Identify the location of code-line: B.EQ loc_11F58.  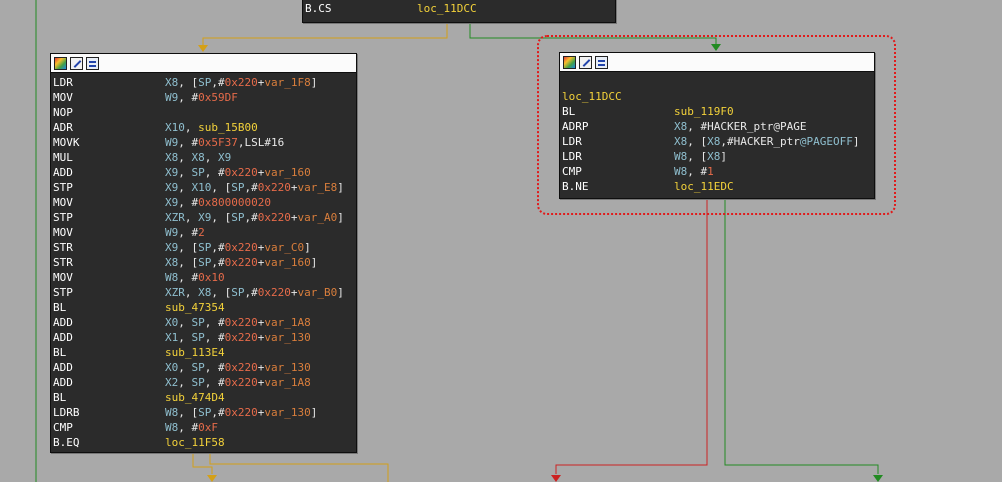
(204, 442).